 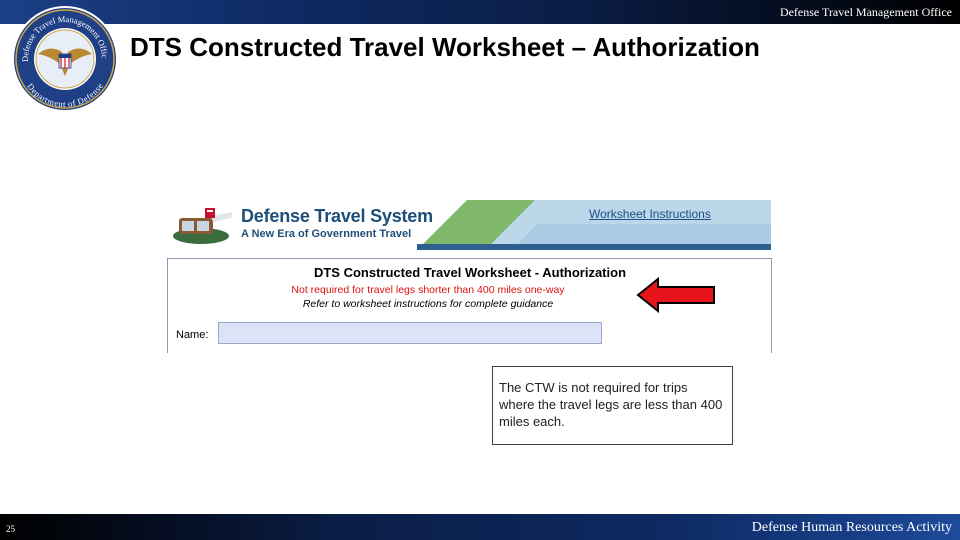 What do you see at coordinates (650, 214) in the screenshot?
I see `worksheet-instructions-link: Worksheet Instructions` at bounding box center [650, 214].